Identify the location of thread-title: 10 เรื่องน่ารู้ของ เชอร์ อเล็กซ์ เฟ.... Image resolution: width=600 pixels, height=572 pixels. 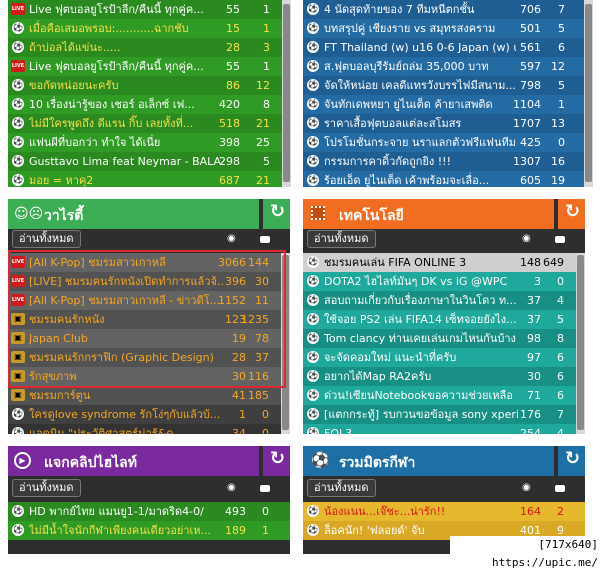
(125, 104).